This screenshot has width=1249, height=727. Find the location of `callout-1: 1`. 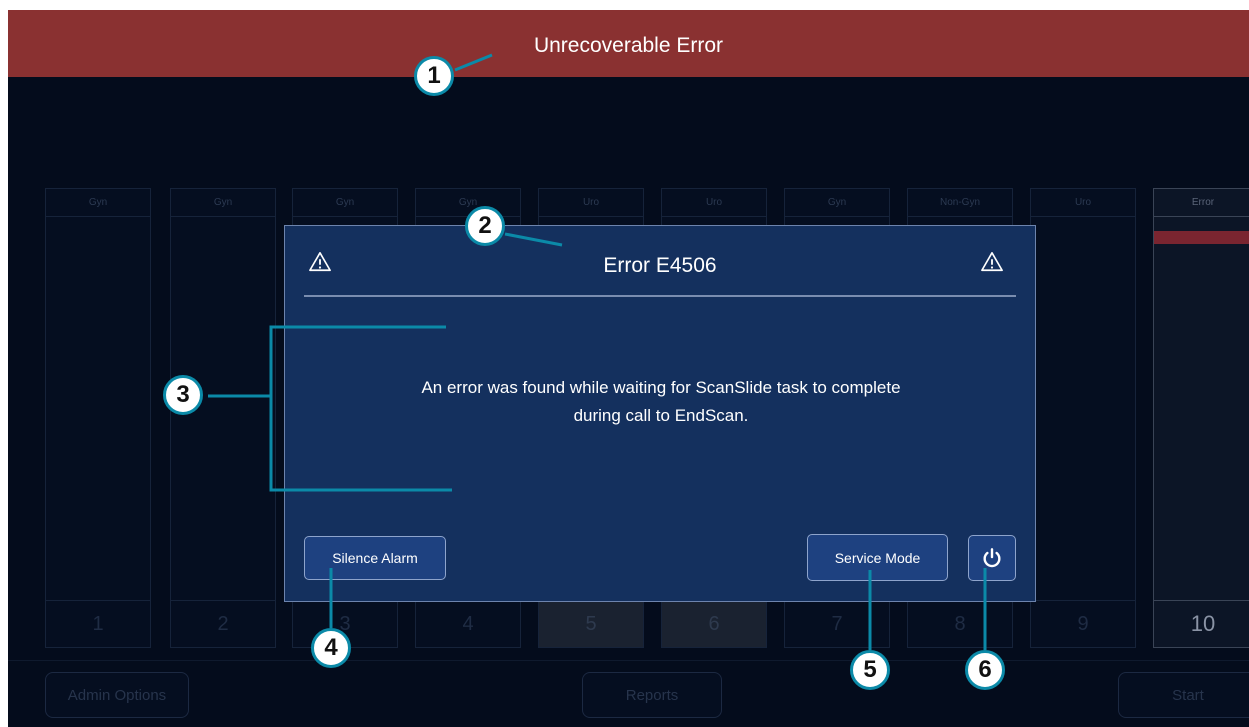

callout-1: 1 is located at coordinates (434, 76).